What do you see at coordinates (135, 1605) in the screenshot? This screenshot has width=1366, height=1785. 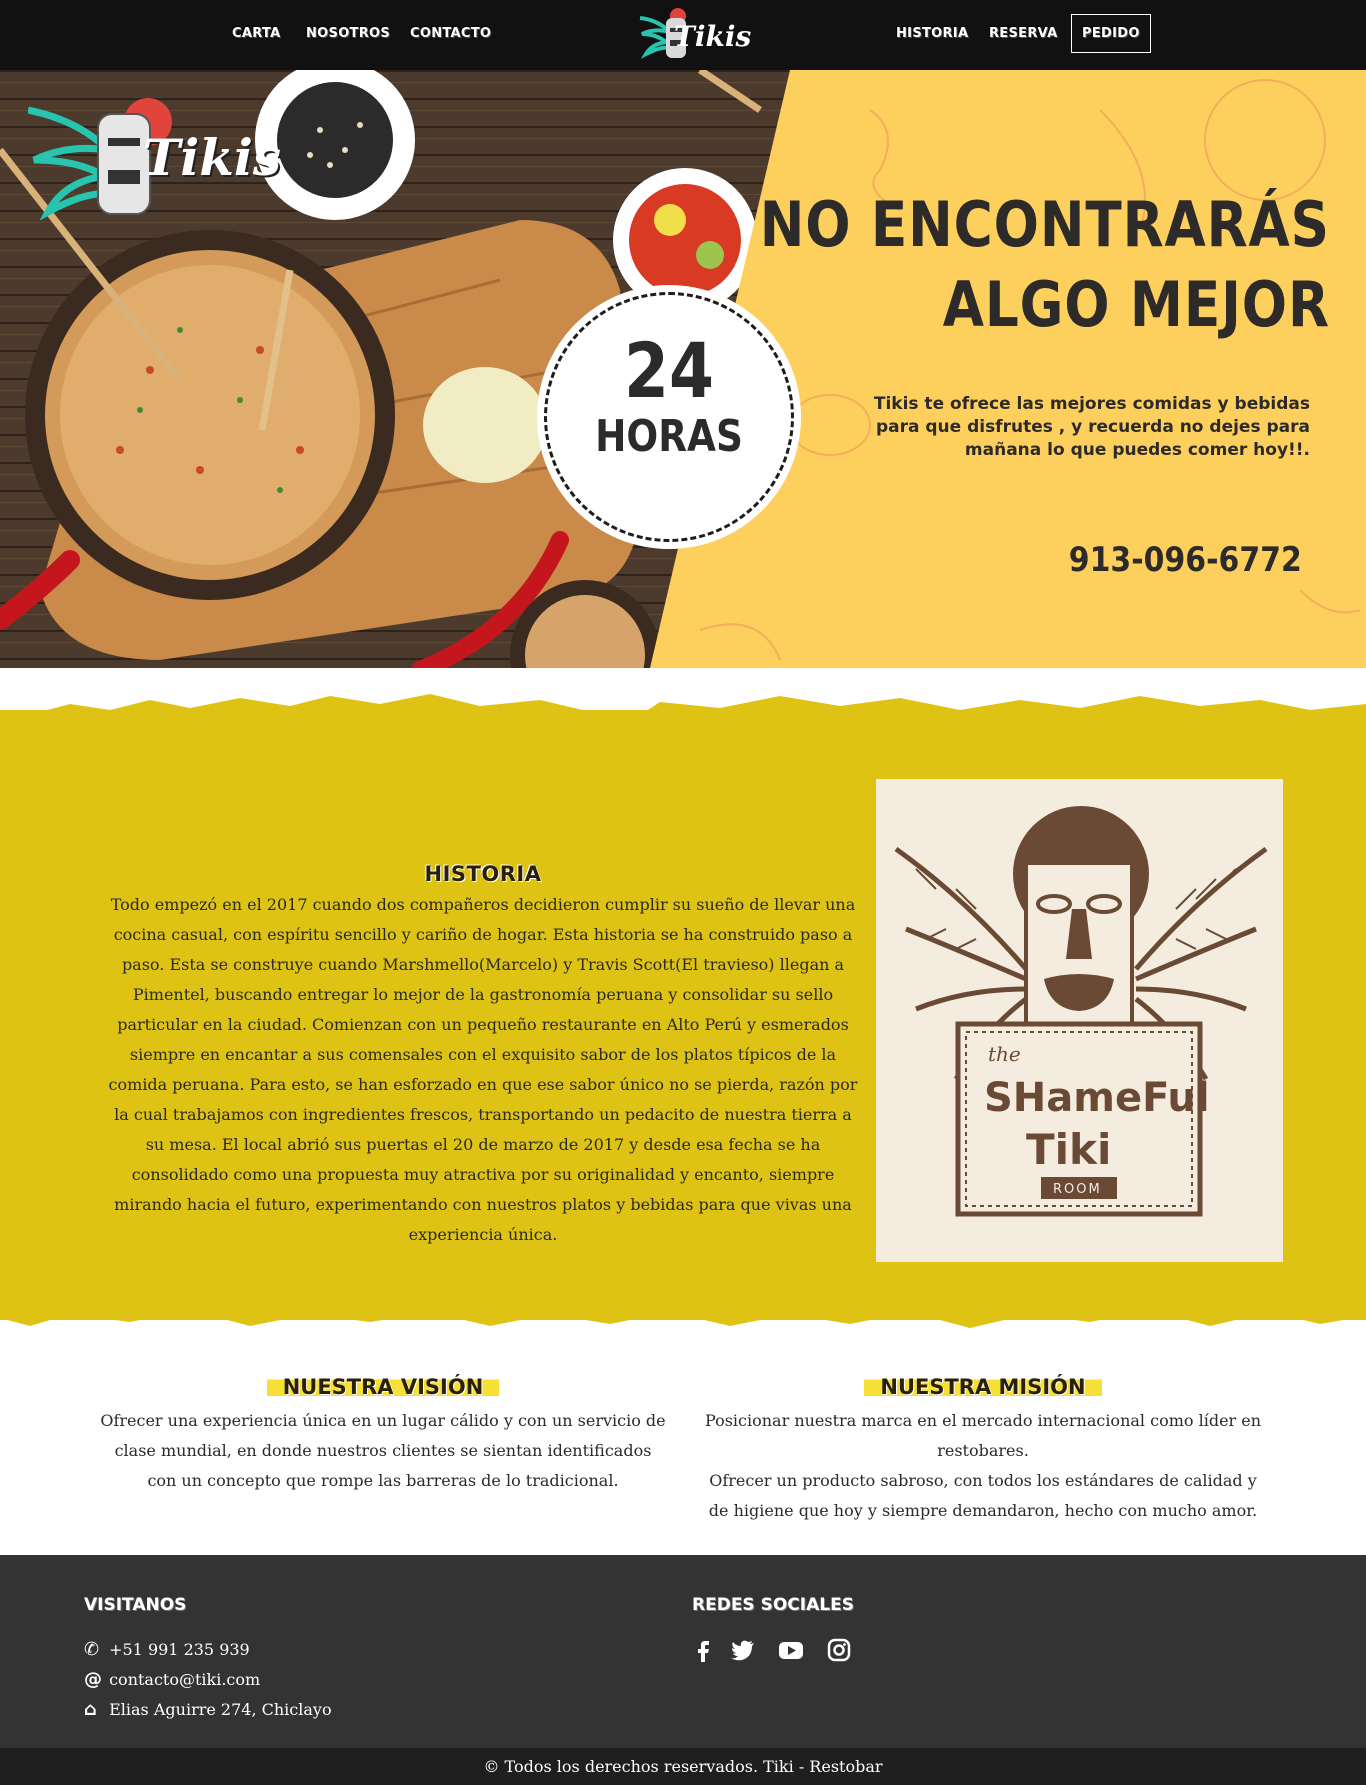 I see `footer-visit-title: VISITANOS` at bounding box center [135, 1605].